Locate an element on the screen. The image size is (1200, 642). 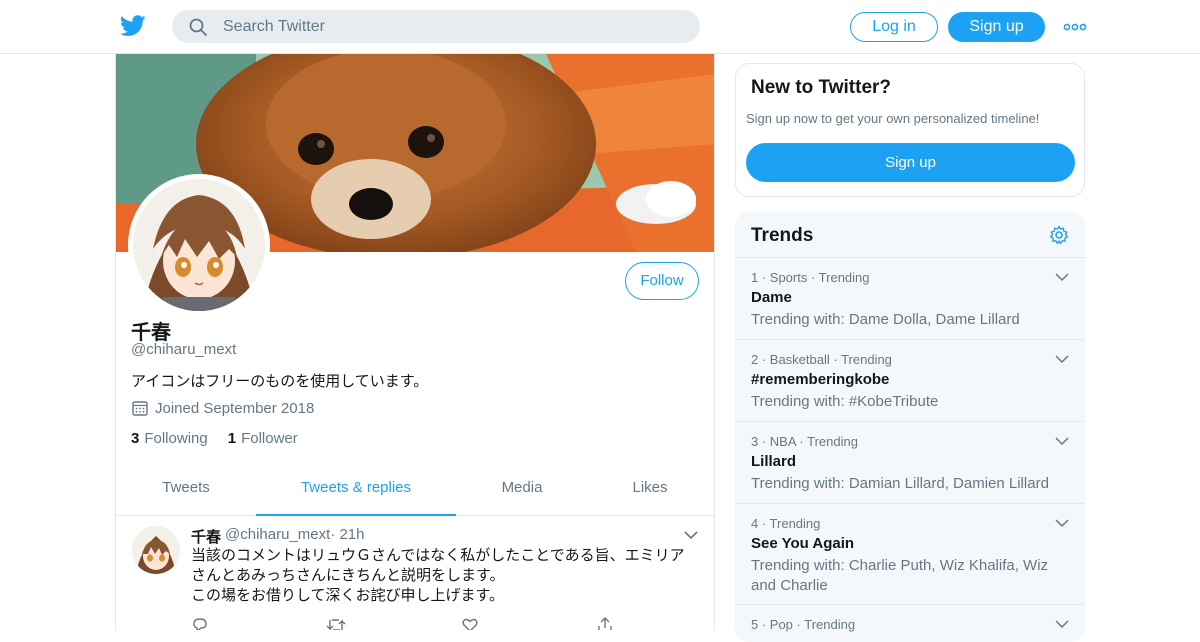
follow-button: Follow is located at coordinates (662, 281).